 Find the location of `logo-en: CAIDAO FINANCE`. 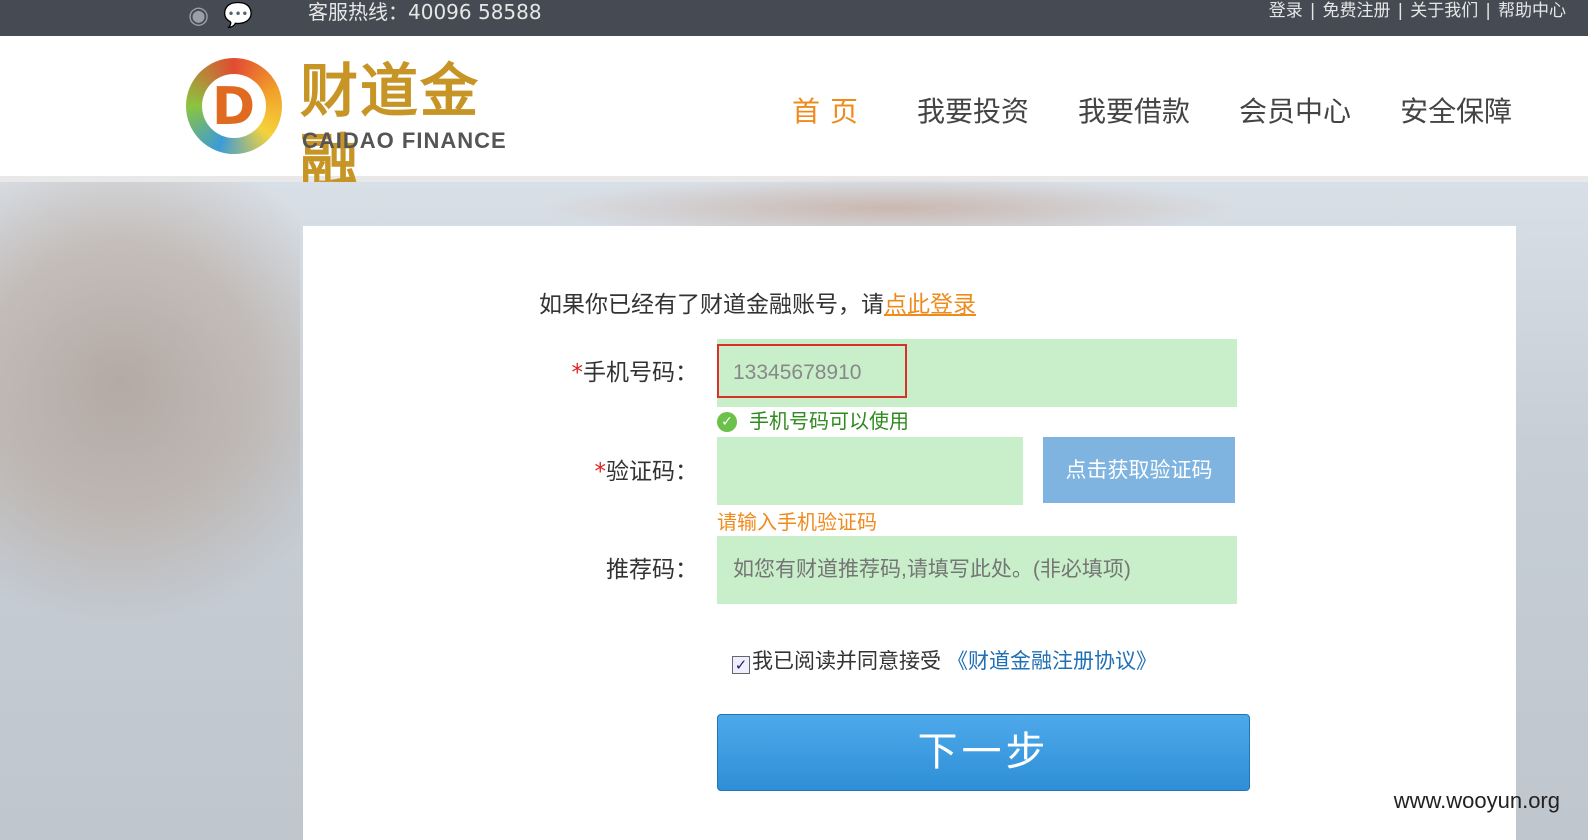

logo-en: CAIDAO FINANCE is located at coordinates (404, 140).